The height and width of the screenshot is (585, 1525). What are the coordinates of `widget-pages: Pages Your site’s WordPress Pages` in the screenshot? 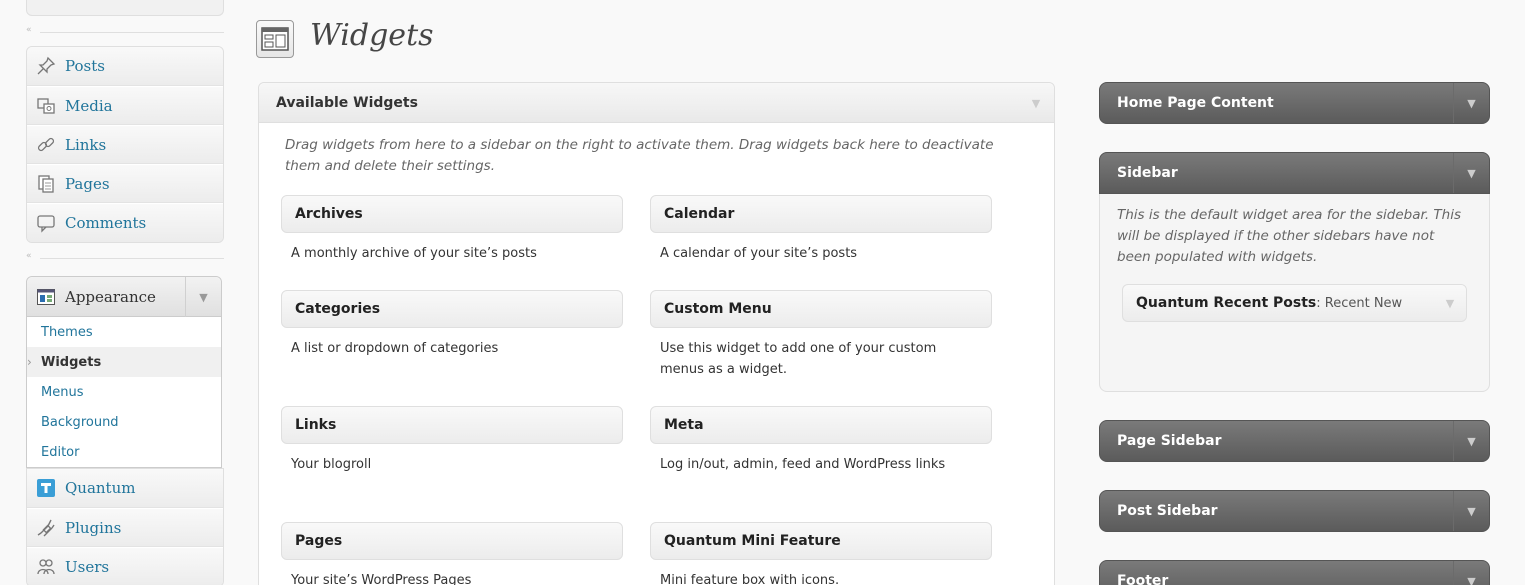 It's located at (452, 553).